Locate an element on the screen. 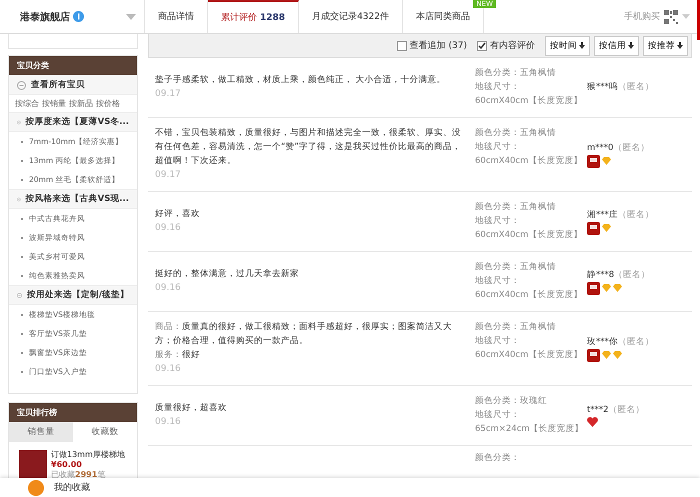 The width and height of the screenshot is (700, 497). checkbox-label: 有内容评价 is located at coordinates (512, 45).